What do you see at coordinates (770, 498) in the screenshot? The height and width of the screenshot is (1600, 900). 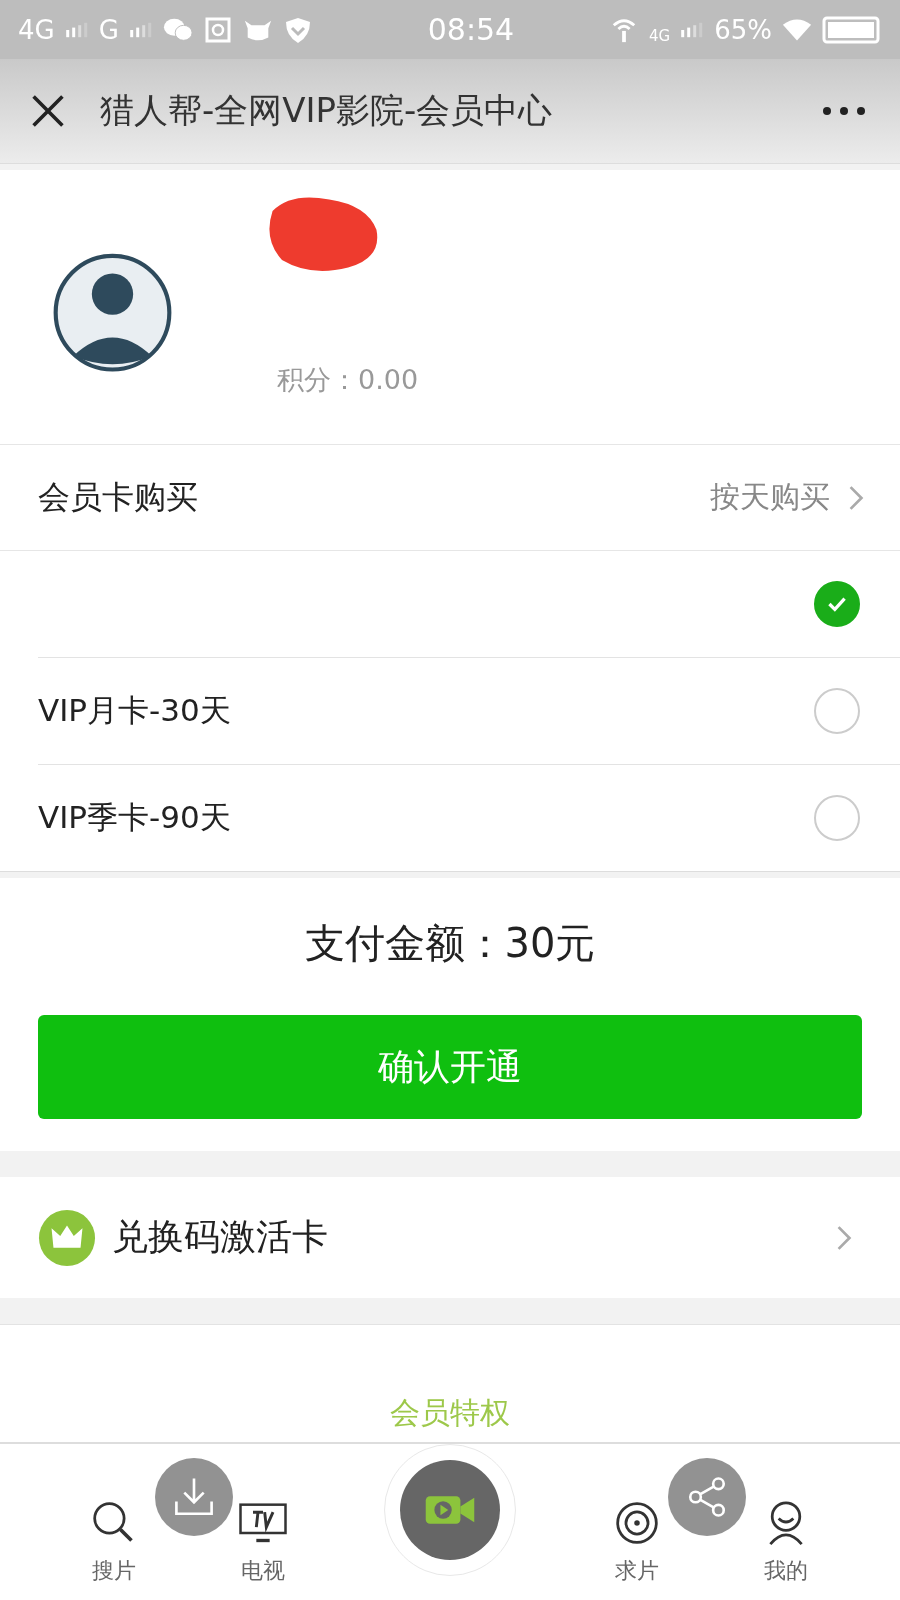 I see `buy-by-day-link: 按天购买` at bounding box center [770, 498].